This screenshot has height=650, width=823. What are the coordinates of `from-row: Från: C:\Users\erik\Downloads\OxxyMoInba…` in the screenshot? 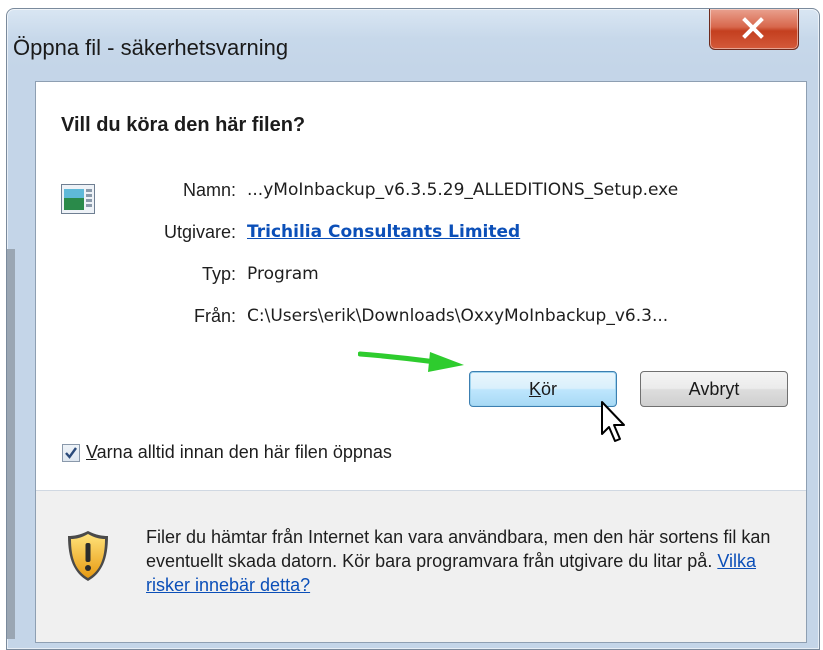 It's located at (421, 319).